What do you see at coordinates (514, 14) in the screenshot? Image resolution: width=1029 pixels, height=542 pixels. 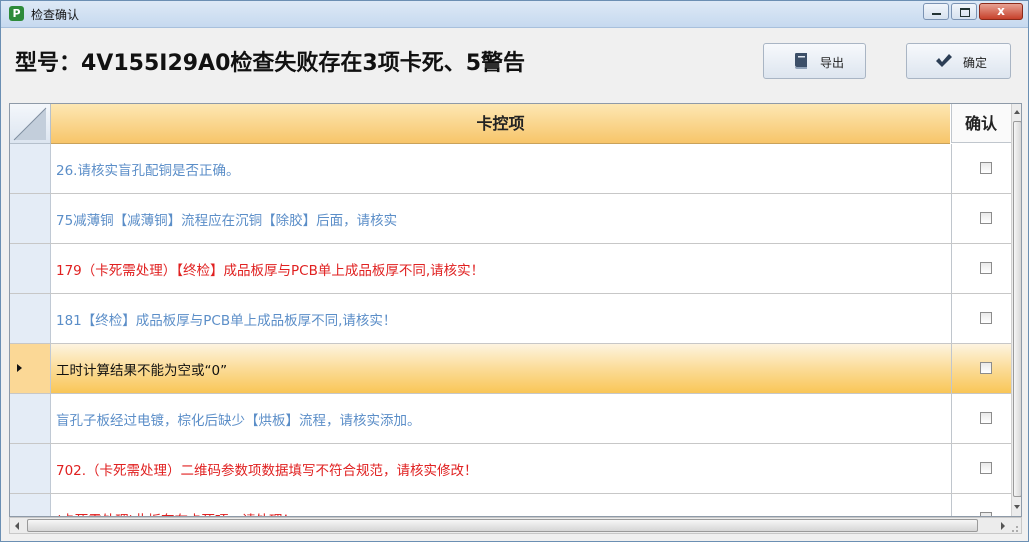 I see `title-bar: P 检查确认 x` at bounding box center [514, 14].